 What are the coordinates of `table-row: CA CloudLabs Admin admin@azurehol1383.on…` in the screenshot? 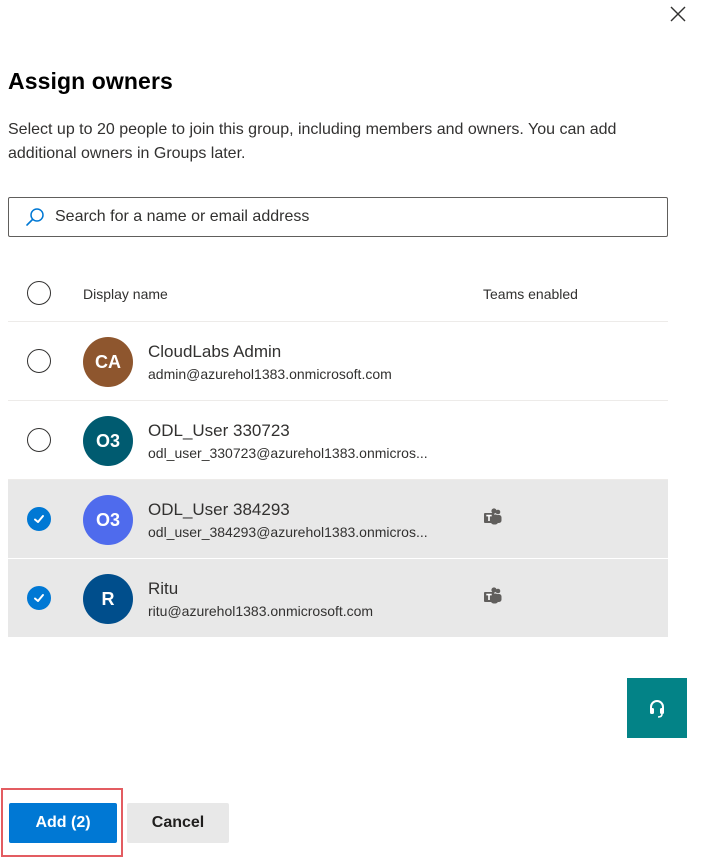 It's located at (338, 361).